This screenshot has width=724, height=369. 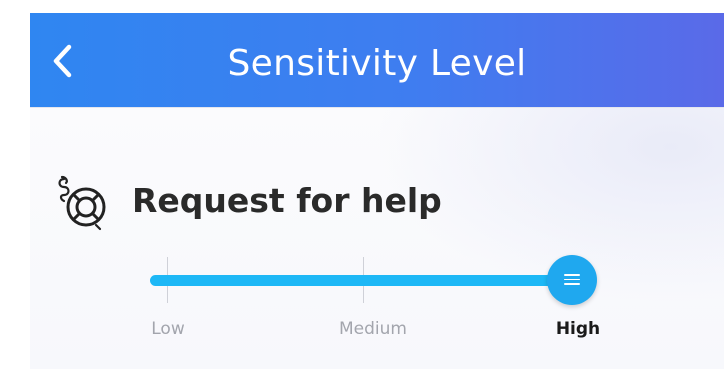 I want to click on level-label-low: Low, so click(x=167, y=329).